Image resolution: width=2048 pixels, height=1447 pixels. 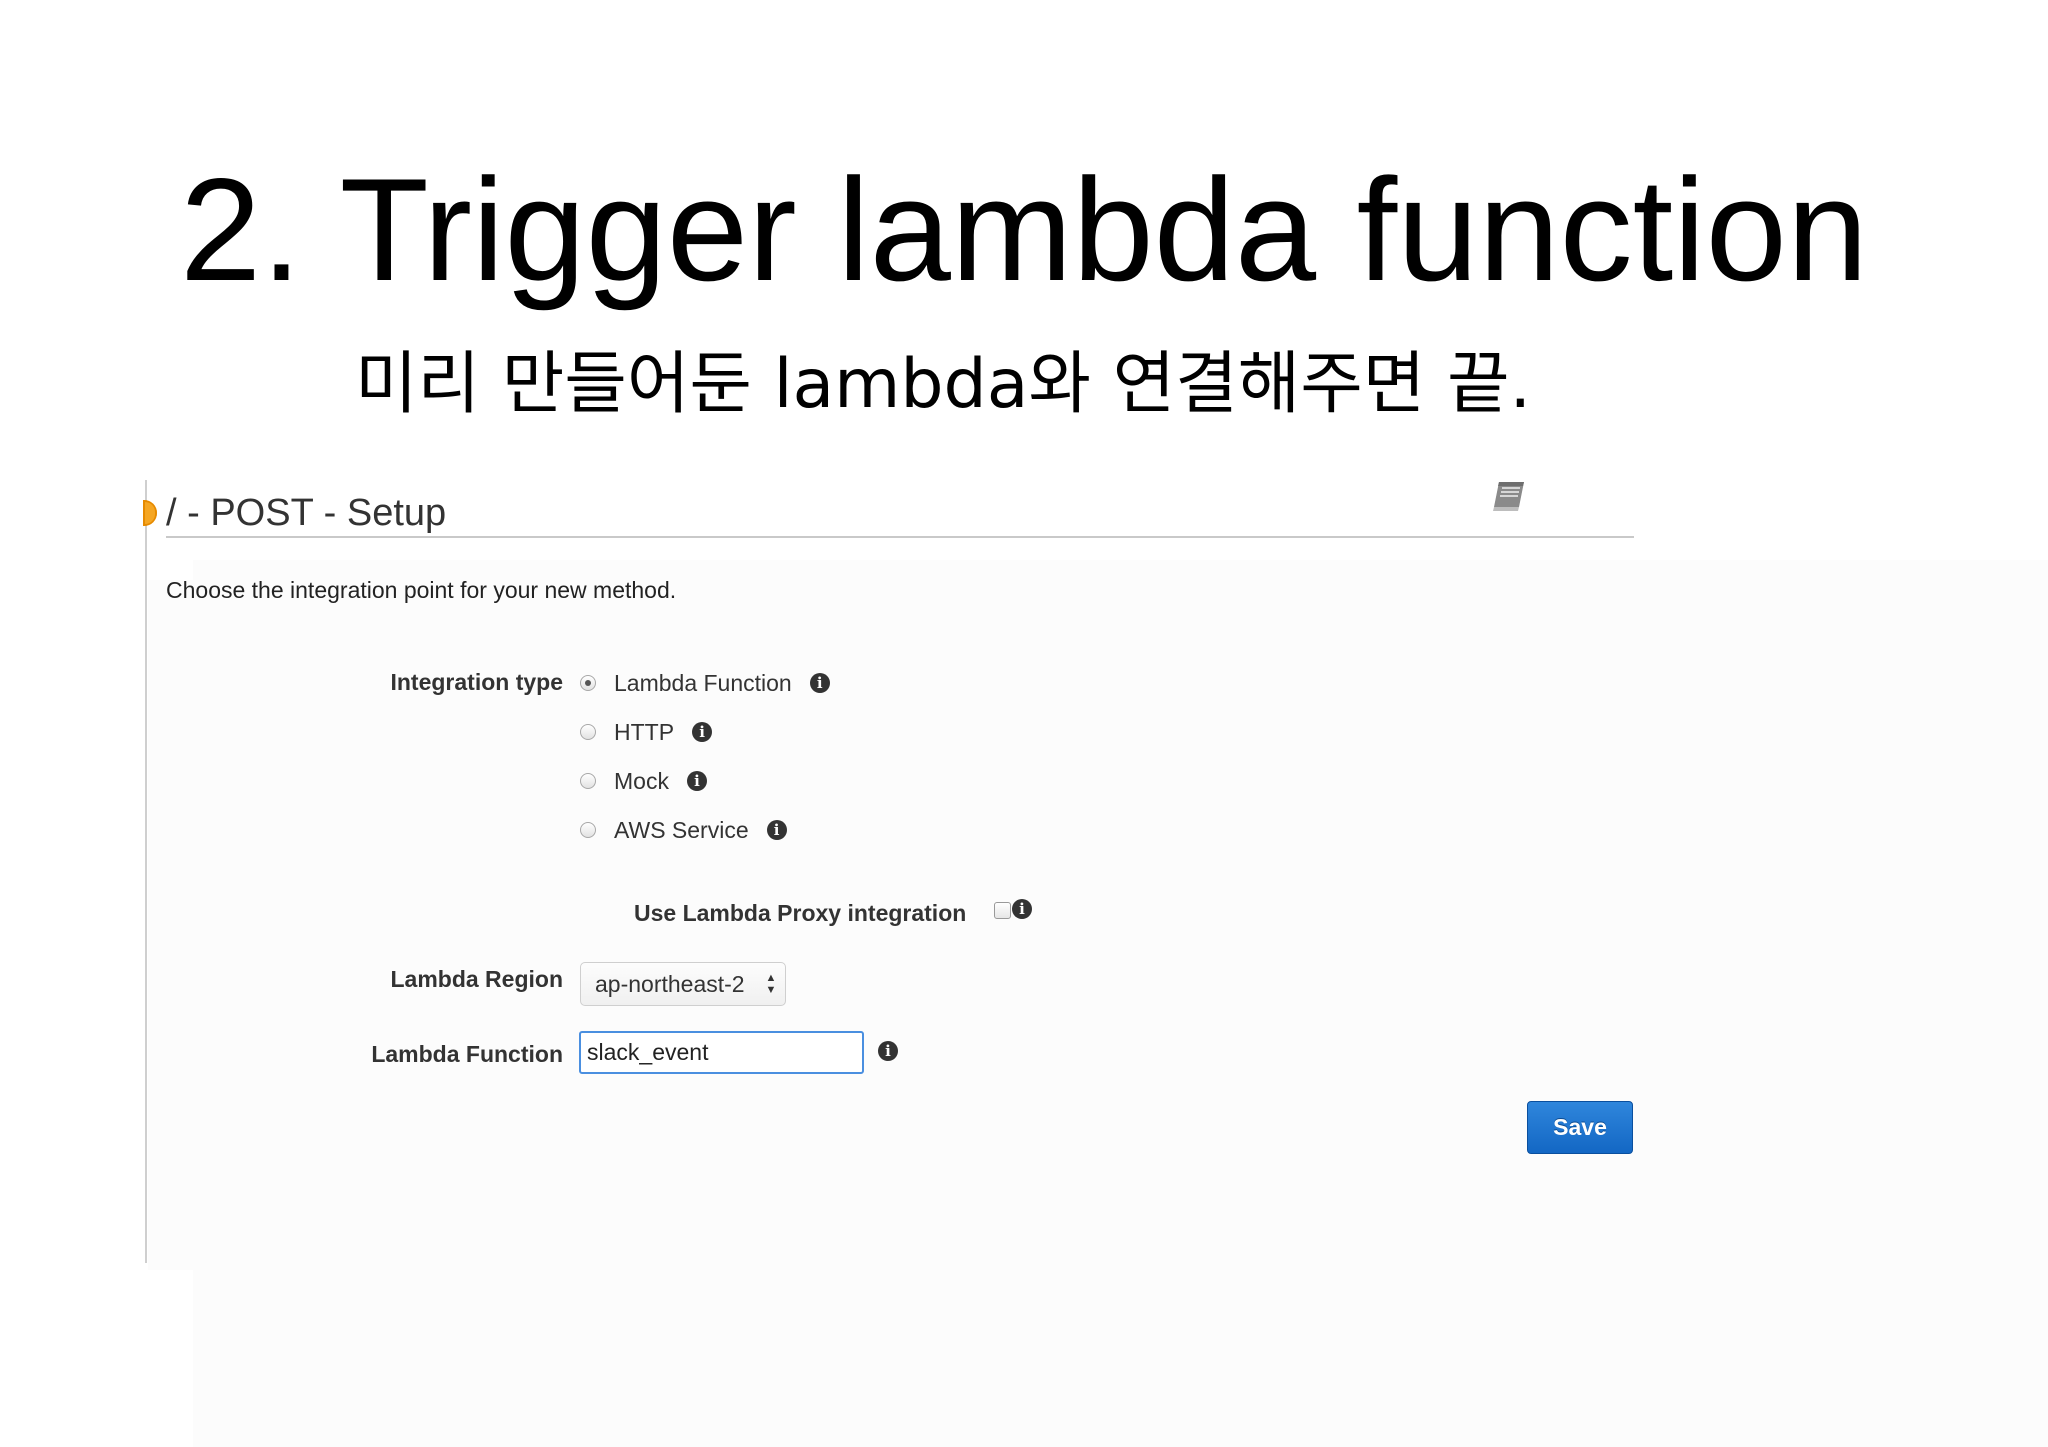 I want to click on radio-label: HTTP, so click(x=644, y=732).